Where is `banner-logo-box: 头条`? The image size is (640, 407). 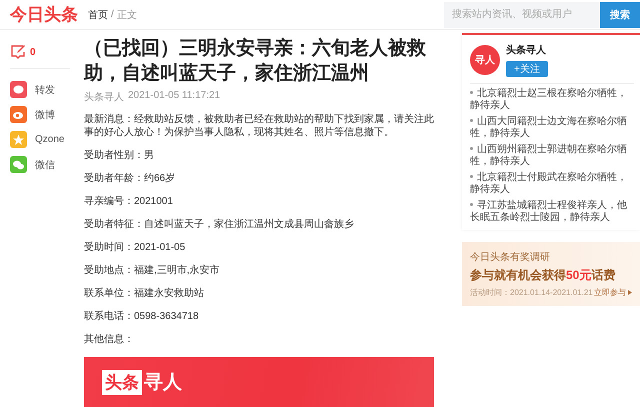 banner-logo-box: 头条 is located at coordinates (122, 382).